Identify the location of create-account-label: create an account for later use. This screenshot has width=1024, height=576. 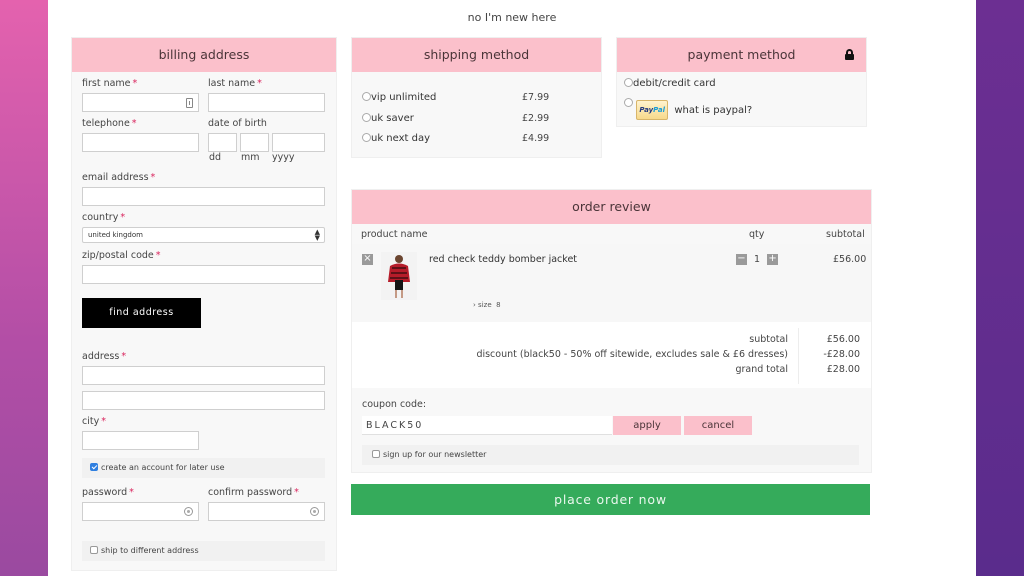
(163, 467).